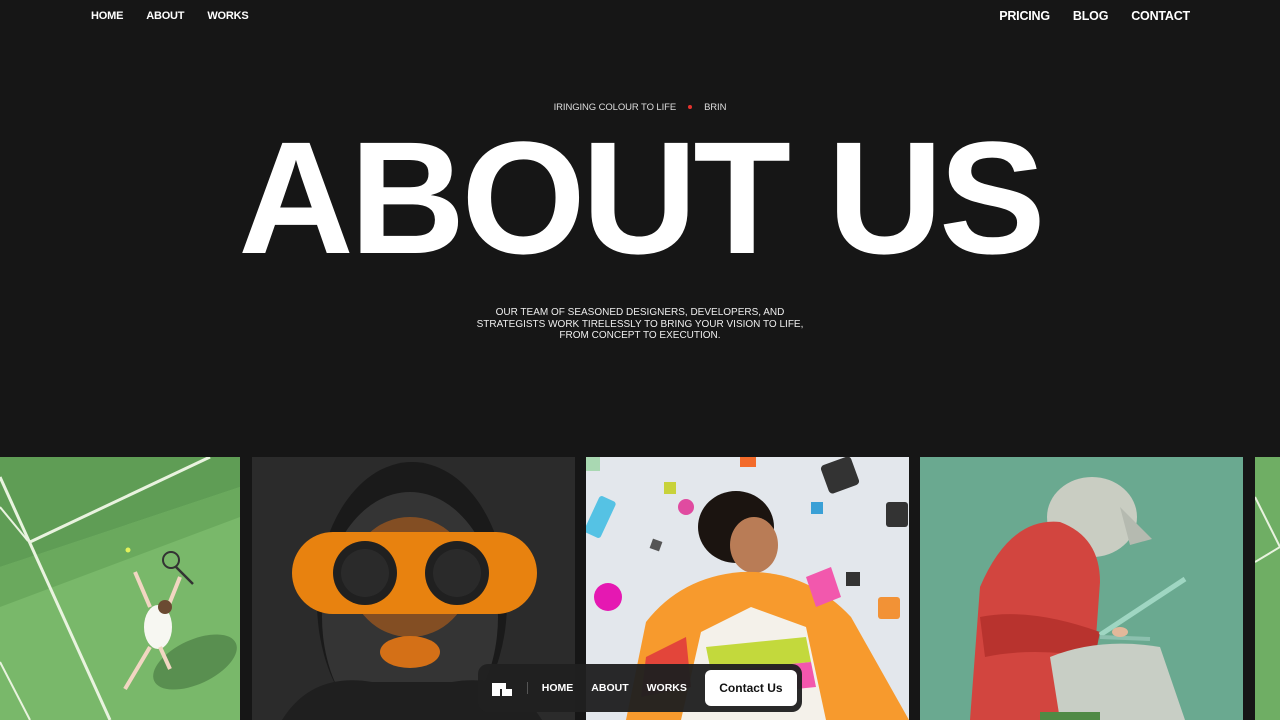 The image size is (1280, 720). Describe the element at coordinates (667, 688) in the screenshot. I see `dock-works-link: WORKS` at that location.